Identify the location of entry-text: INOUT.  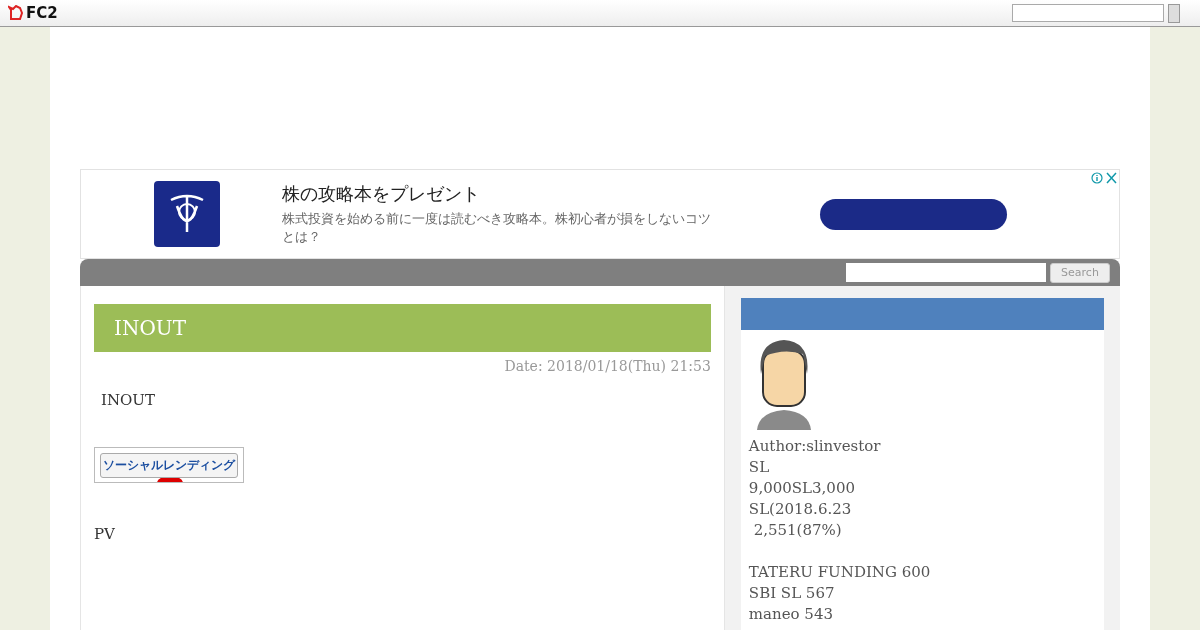
(128, 400).